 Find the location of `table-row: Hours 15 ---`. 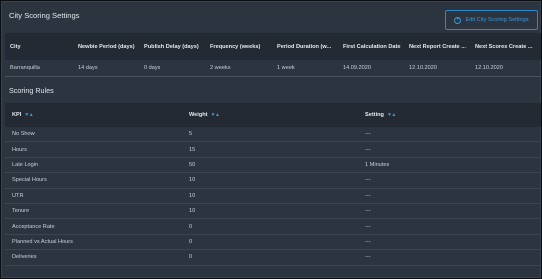

table-row: Hours 15 --- is located at coordinates (273, 150).